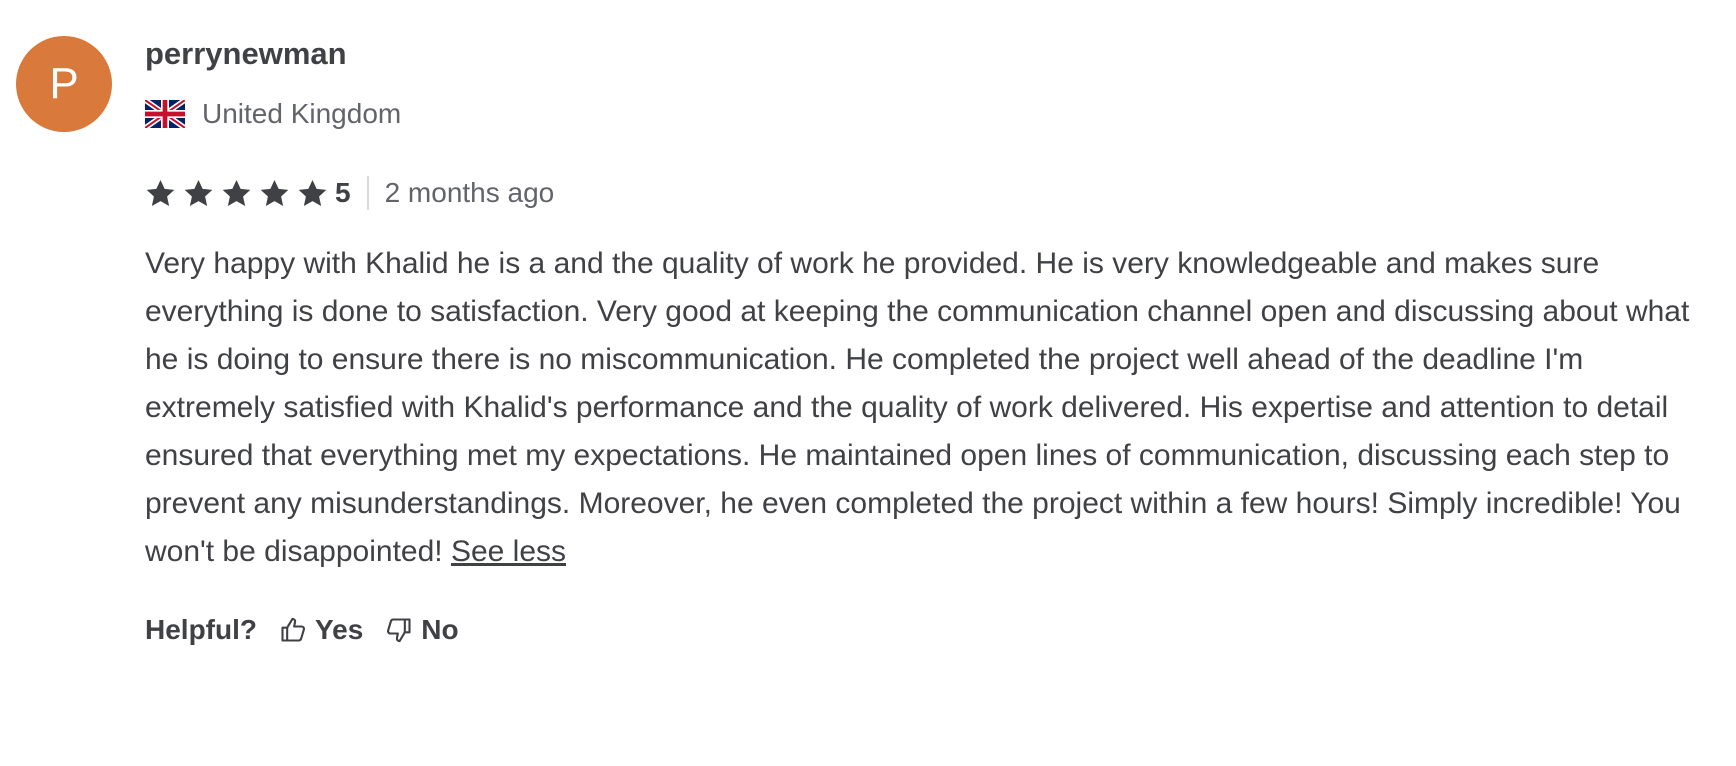 The image size is (1736, 766). What do you see at coordinates (302, 113) in the screenshot?
I see `country-name: United Kingdom` at bounding box center [302, 113].